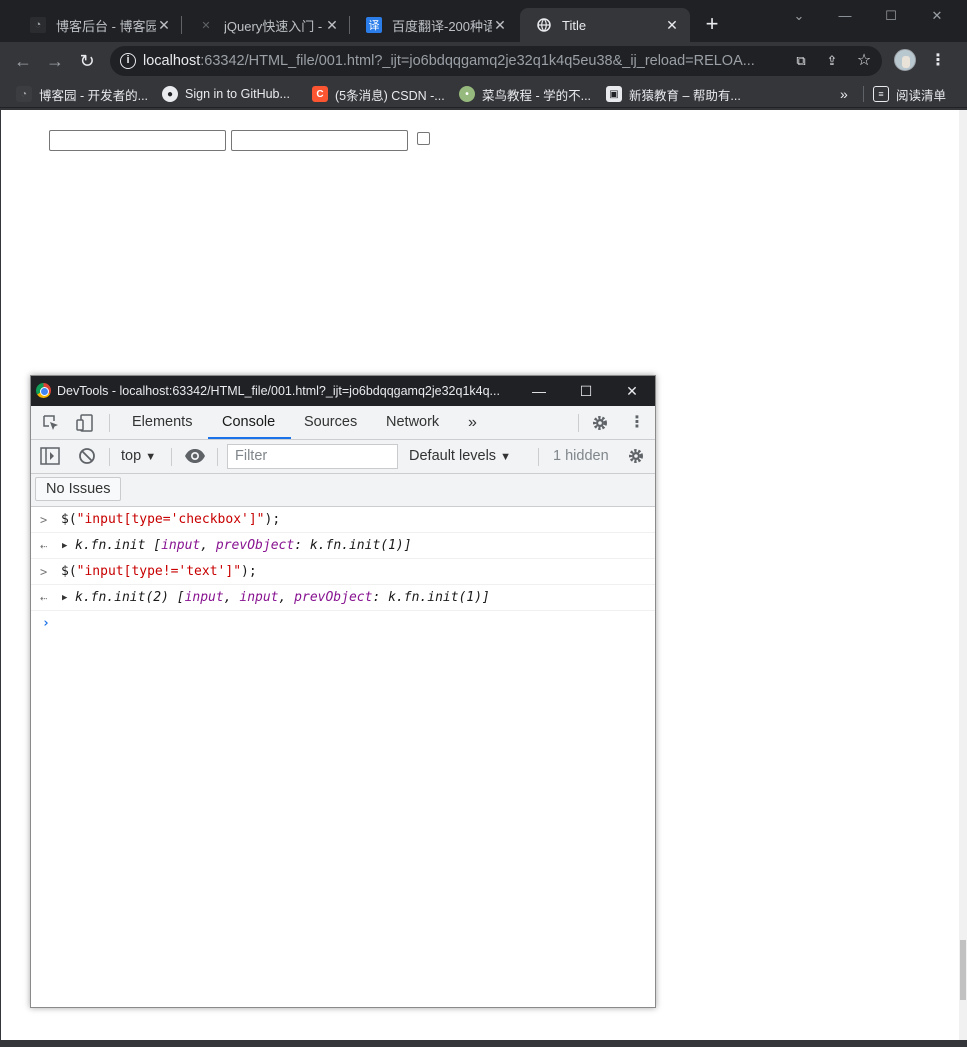 The image size is (967, 1047). Describe the element at coordinates (128, 61) in the screenshot. I see `site-info-icon: i` at that location.